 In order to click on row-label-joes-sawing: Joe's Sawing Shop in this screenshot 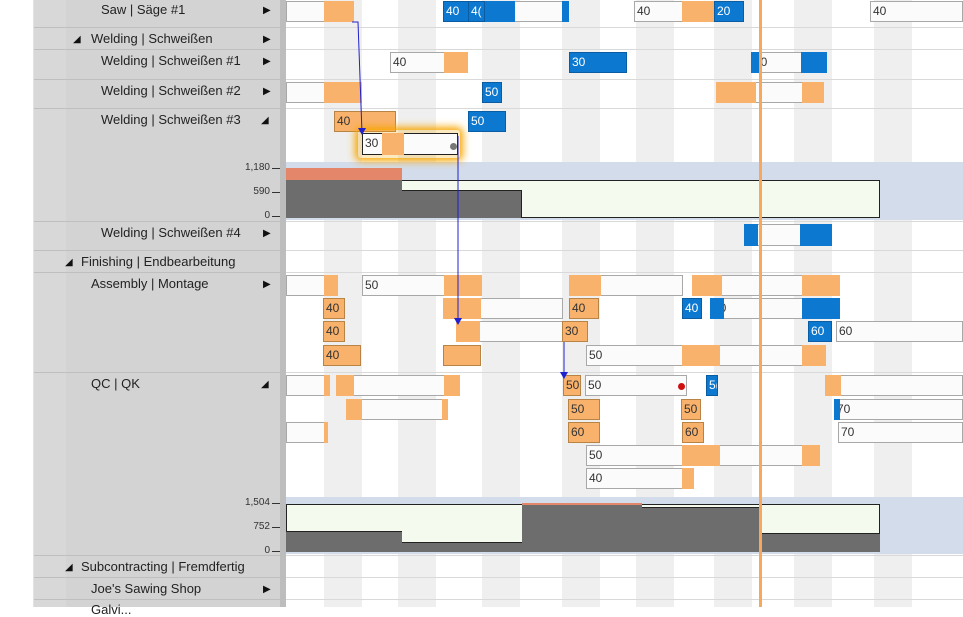, I will do `click(176, 588)`.